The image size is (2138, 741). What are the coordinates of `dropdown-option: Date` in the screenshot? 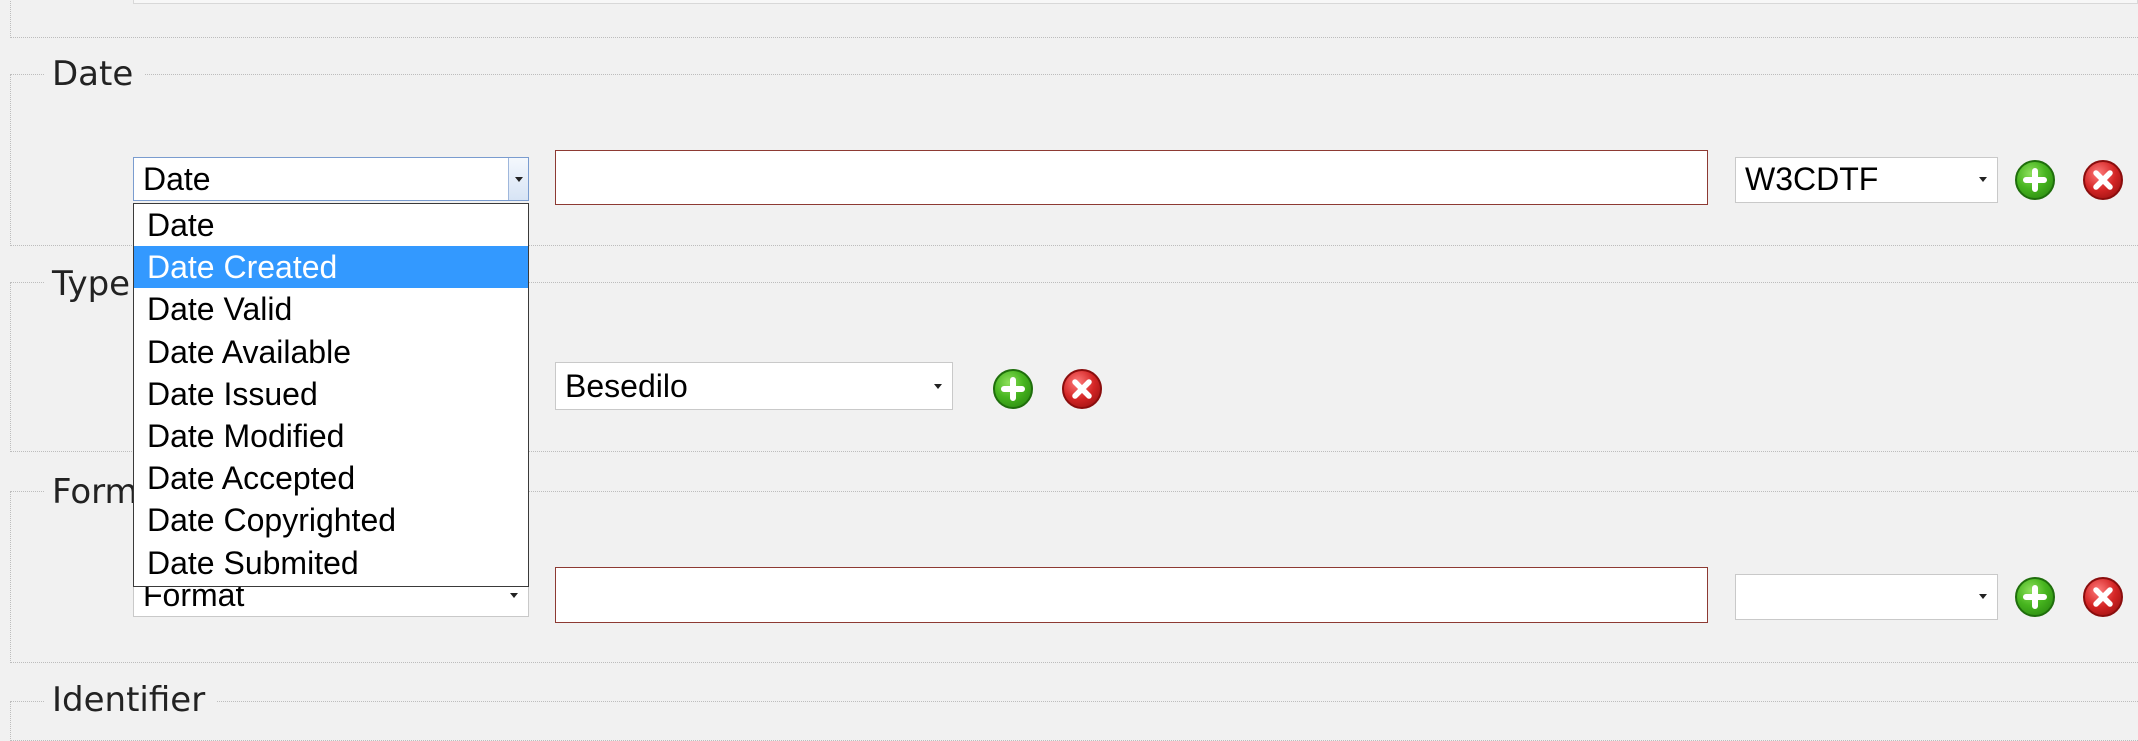 It's located at (331, 225).